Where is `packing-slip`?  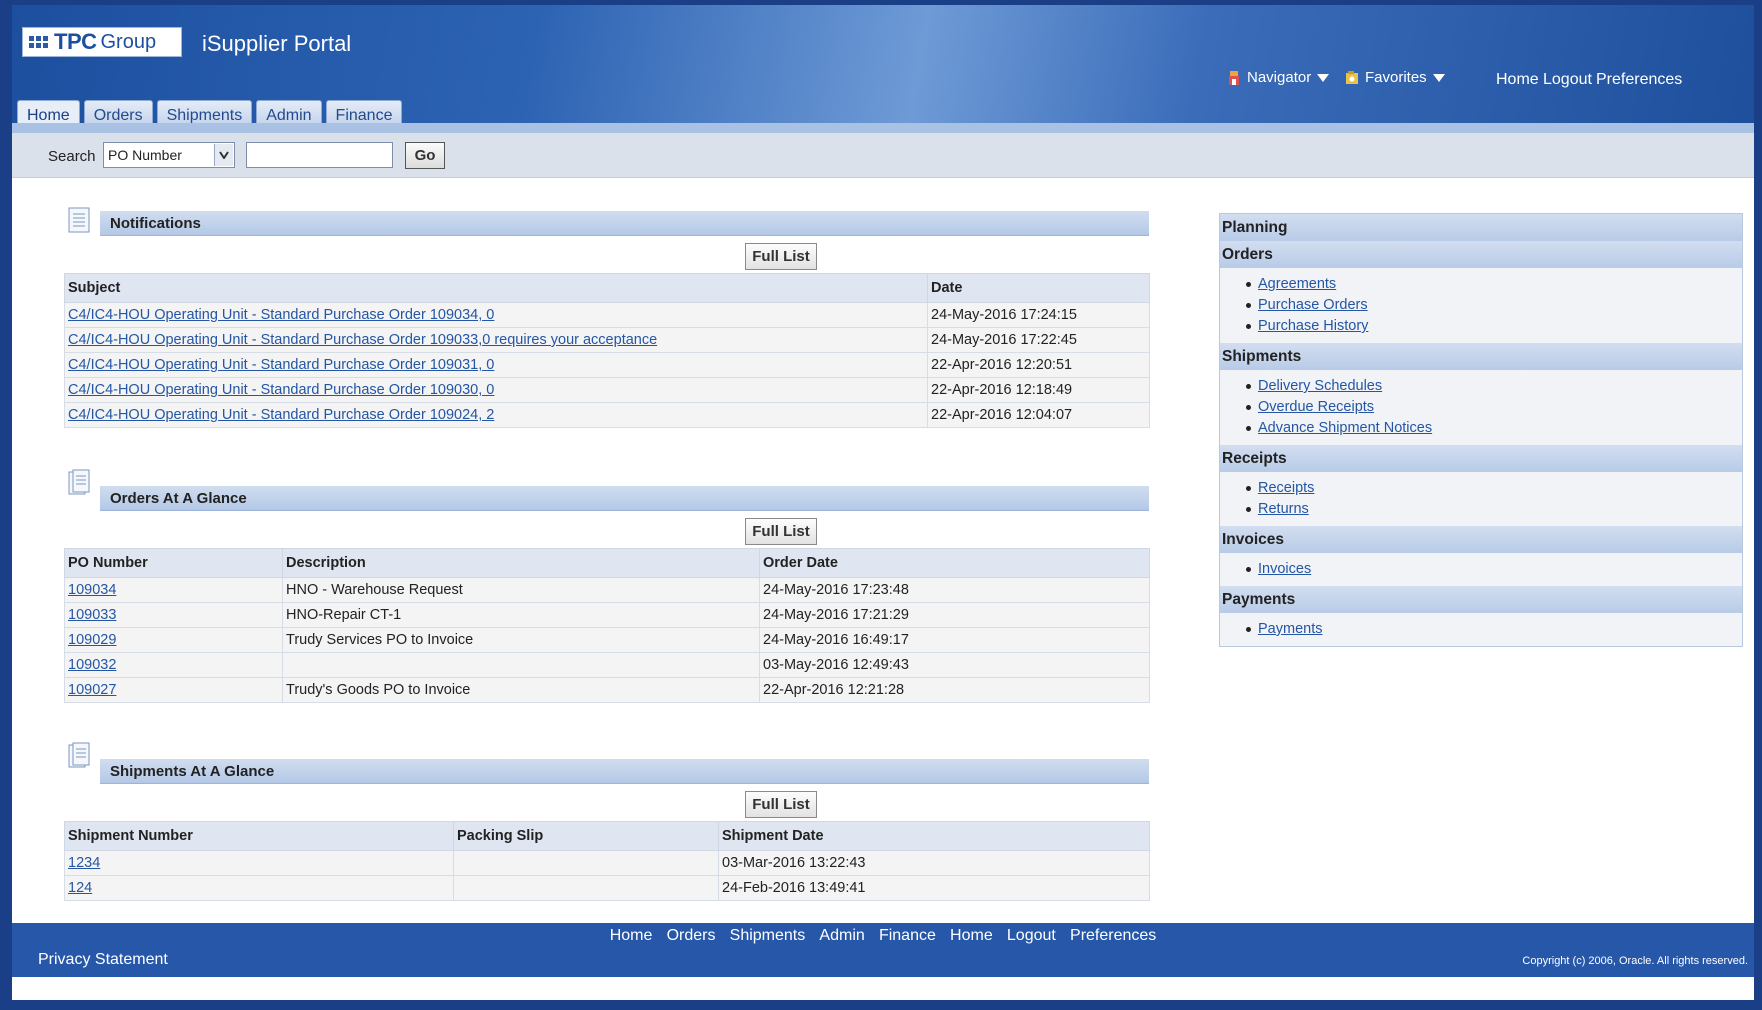 packing-slip is located at coordinates (586, 888).